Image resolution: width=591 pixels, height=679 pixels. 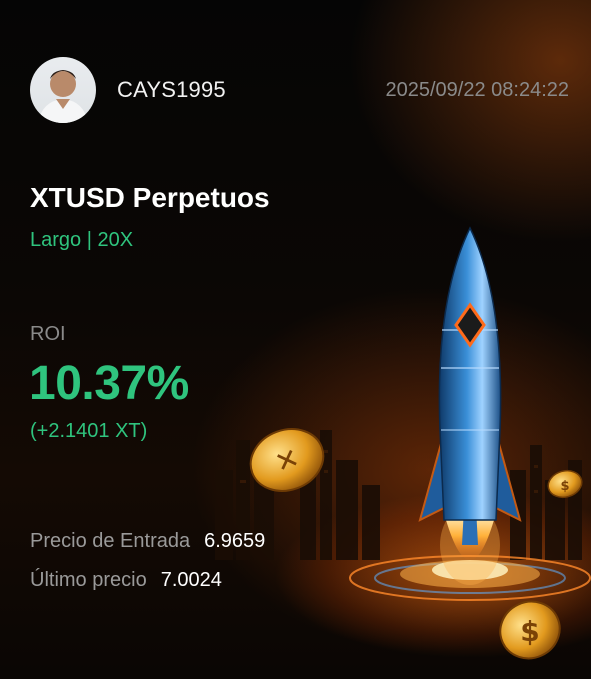 I want to click on pnl-amount: (+2.1401 XT), so click(x=89, y=431).